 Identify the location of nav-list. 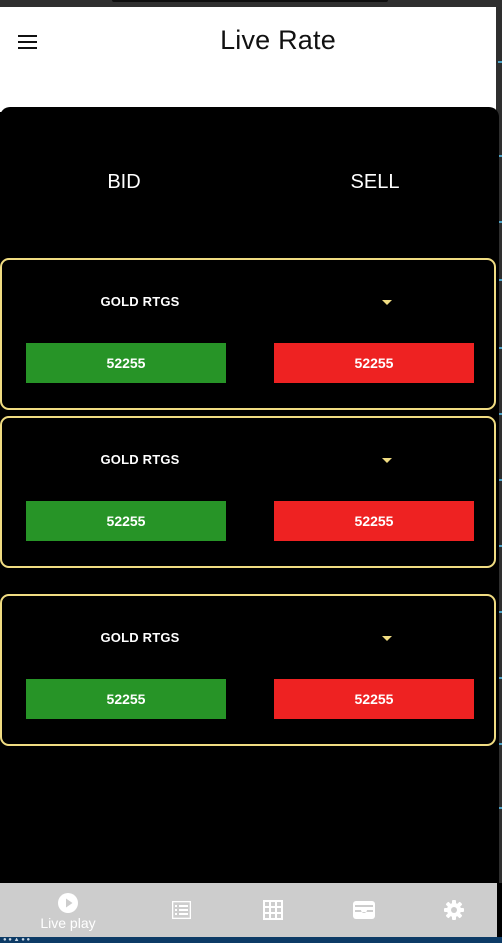
(181, 910).